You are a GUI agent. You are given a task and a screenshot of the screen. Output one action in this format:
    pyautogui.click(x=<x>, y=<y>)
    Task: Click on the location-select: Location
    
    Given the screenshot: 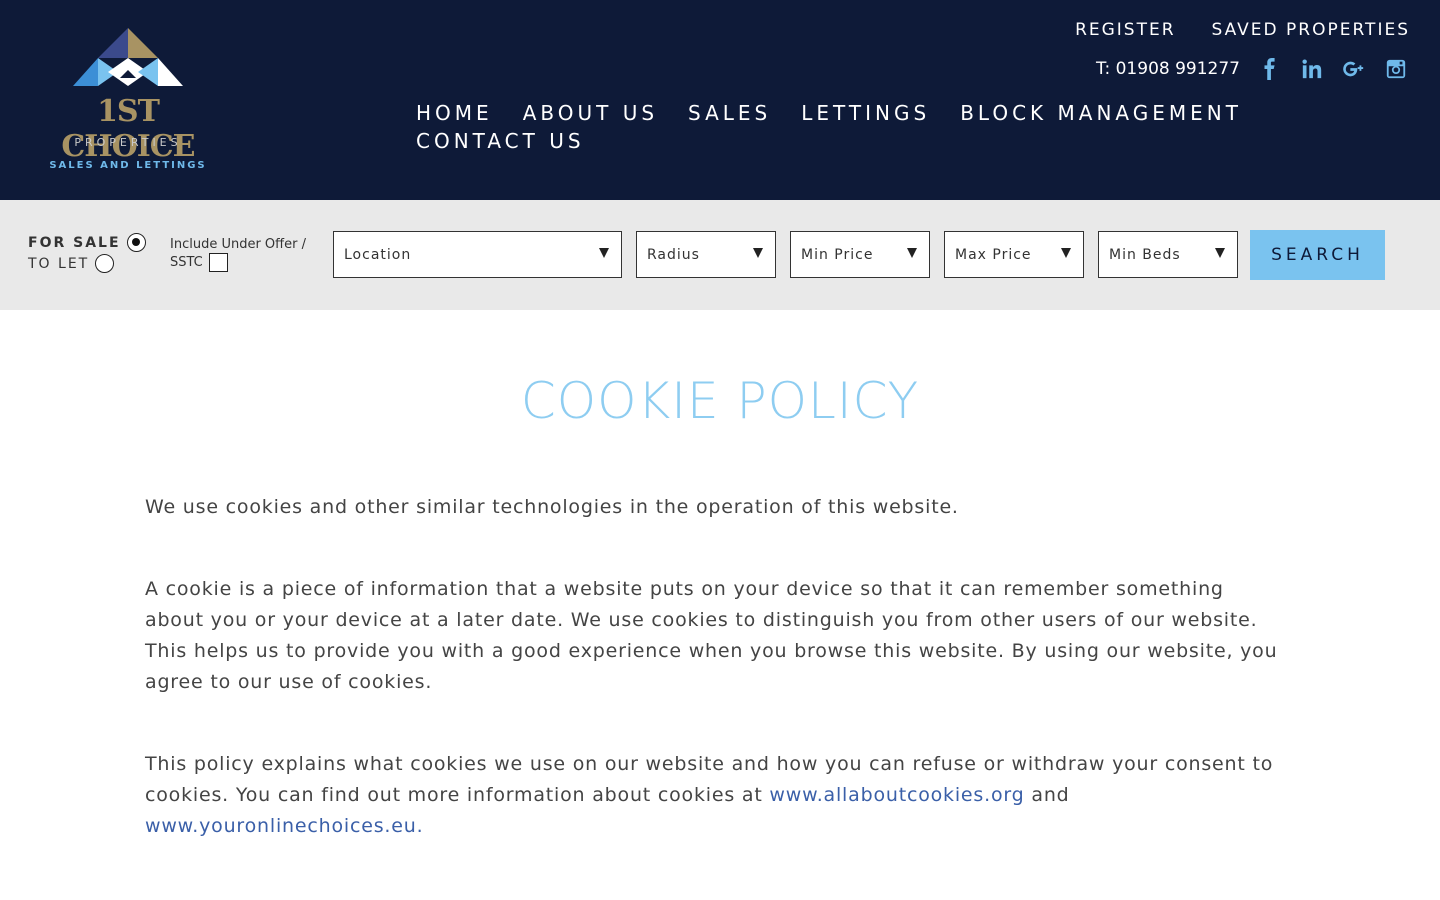 What is the action you would take?
    pyautogui.click(x=477, y=254)
    